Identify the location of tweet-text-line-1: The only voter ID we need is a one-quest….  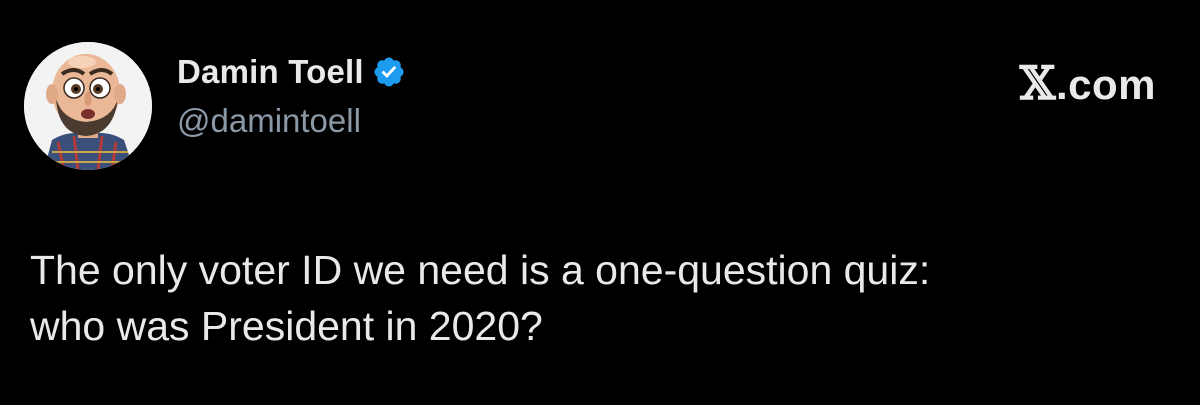
(480, 270).